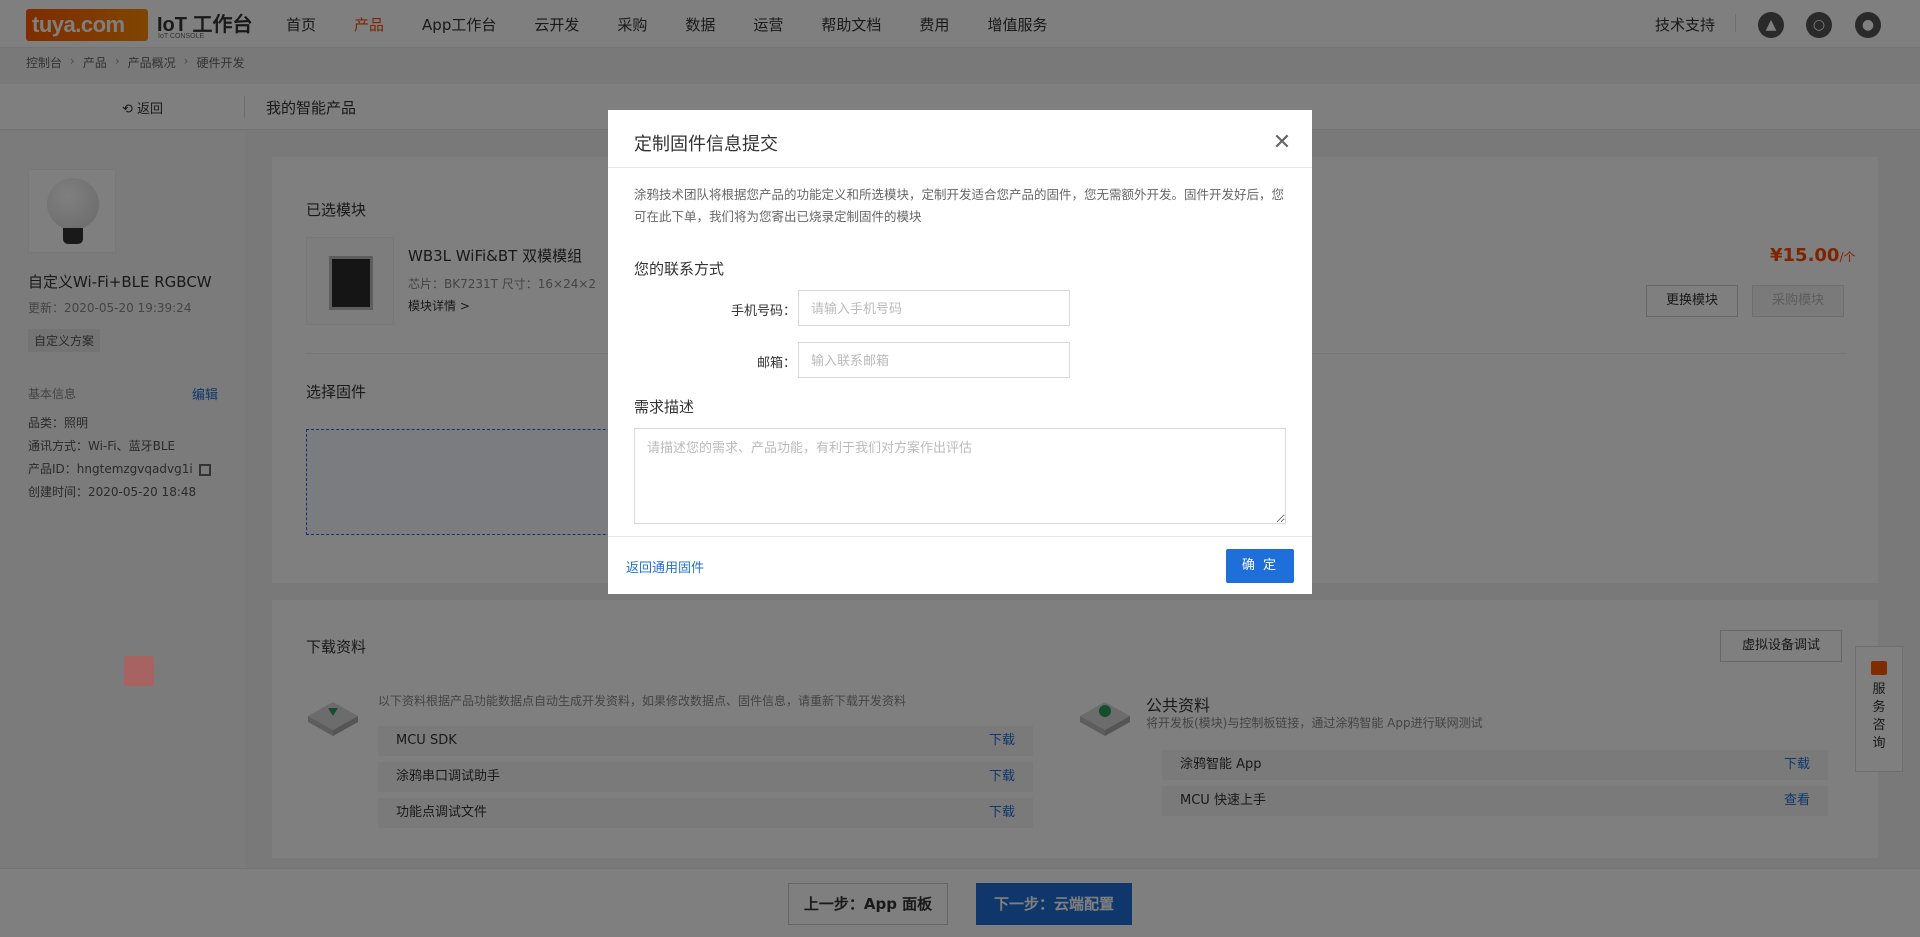 The height and width of the screenshot is (937, 1920). What do you see at coordinates (1260, 566) in the screenshot?
I see `confirm-button: 确 定` at bounding box center [1260, 566].